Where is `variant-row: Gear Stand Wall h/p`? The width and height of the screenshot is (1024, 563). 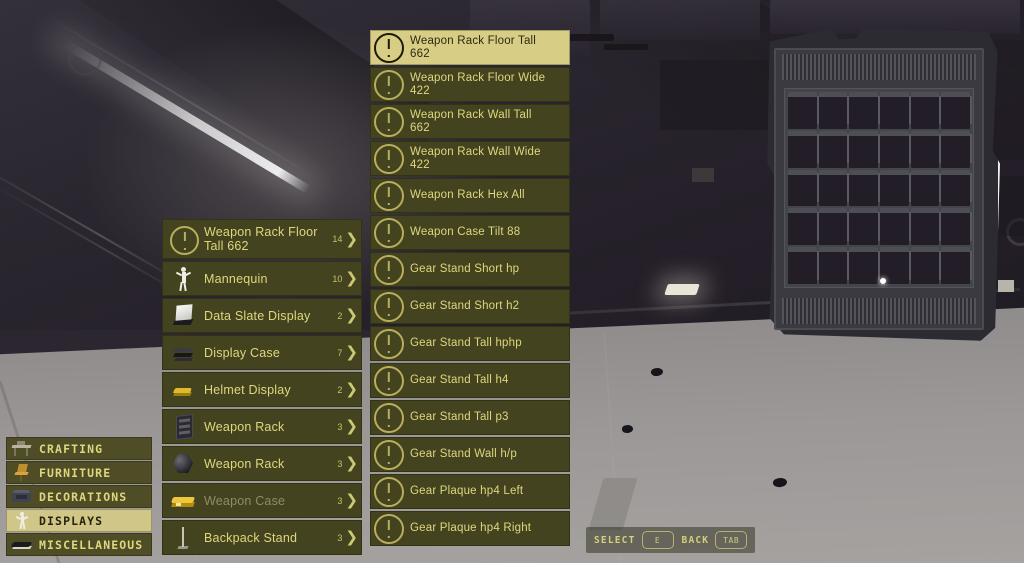 variant-row: Gear Stand Wall h/p is located at coordinates (470, 454).